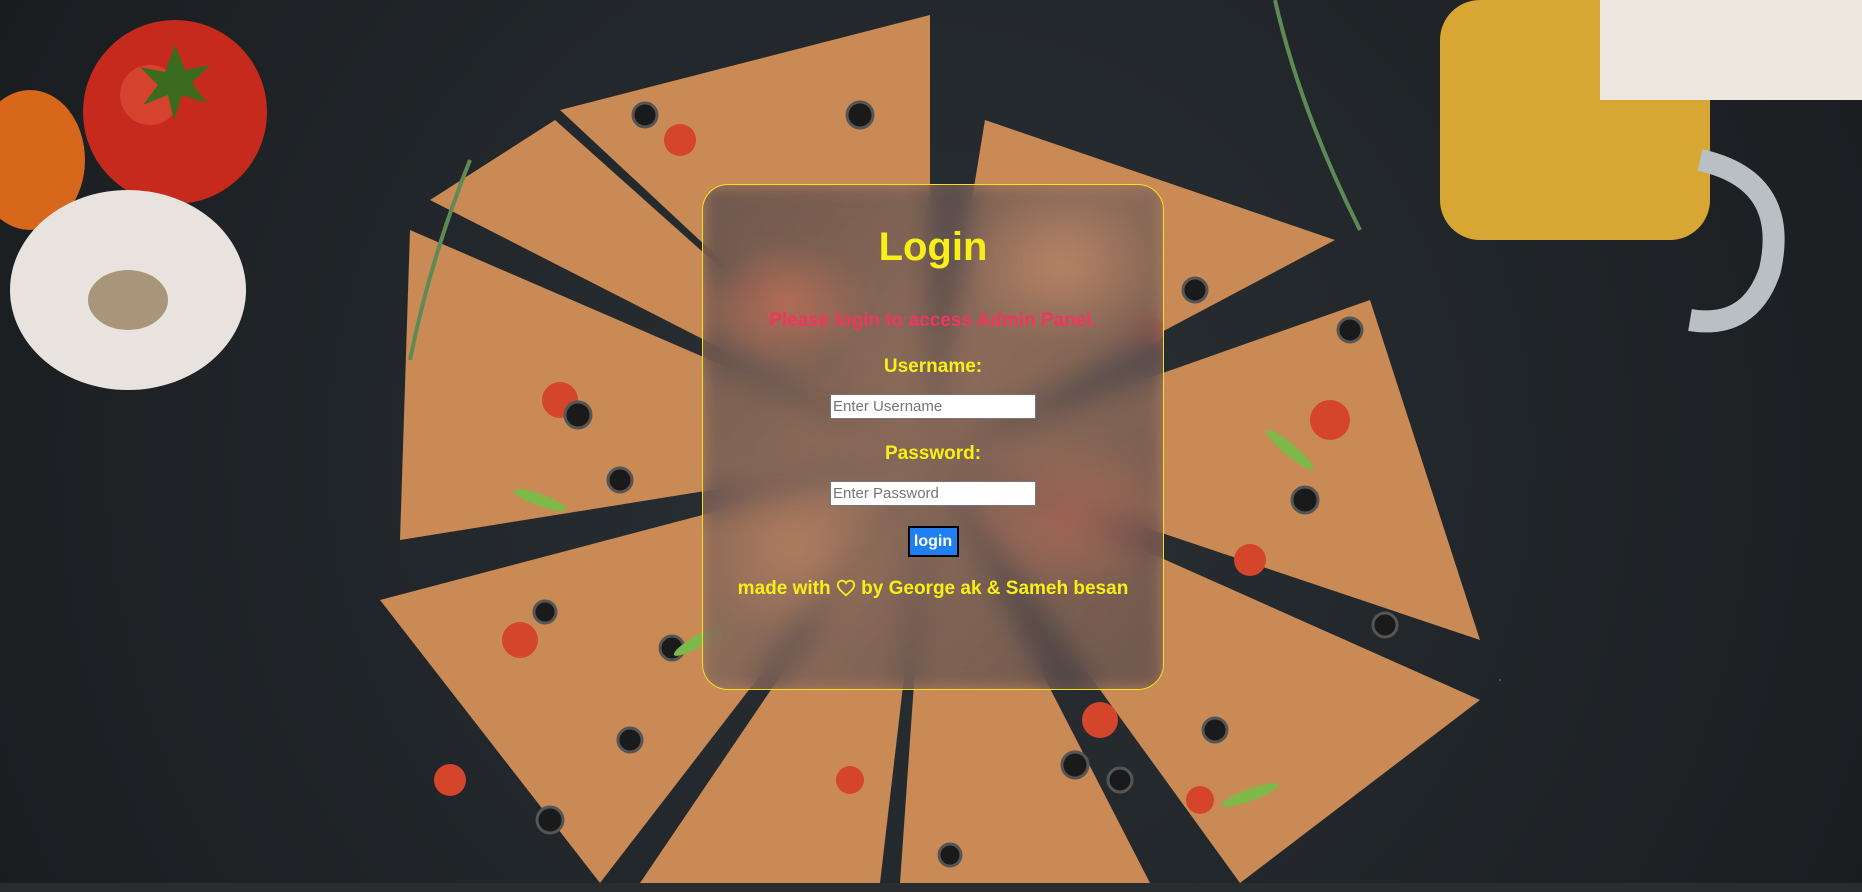 Image resolution: width=1862 pixels, height=892 pixels. Describe the element at coordinates (175, 112) in the screenshot. I see `tomato-image` at that location.